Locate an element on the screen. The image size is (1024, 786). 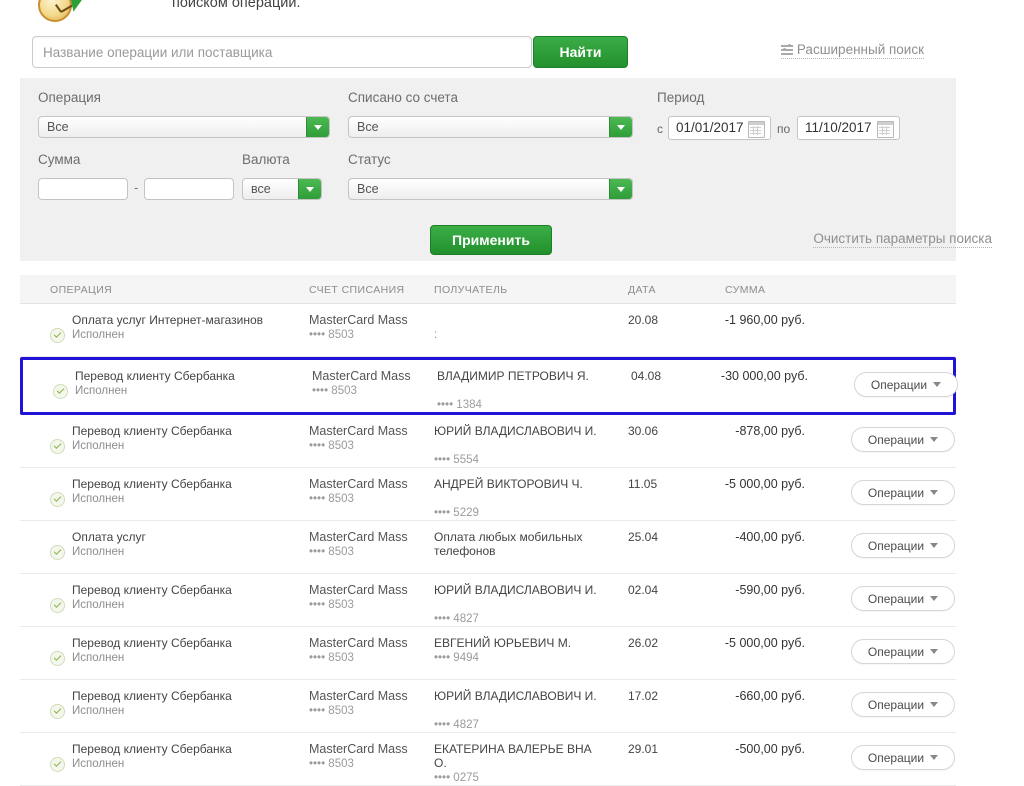
row-amount: -500,00 руб. is located at coordinates (770, 749).